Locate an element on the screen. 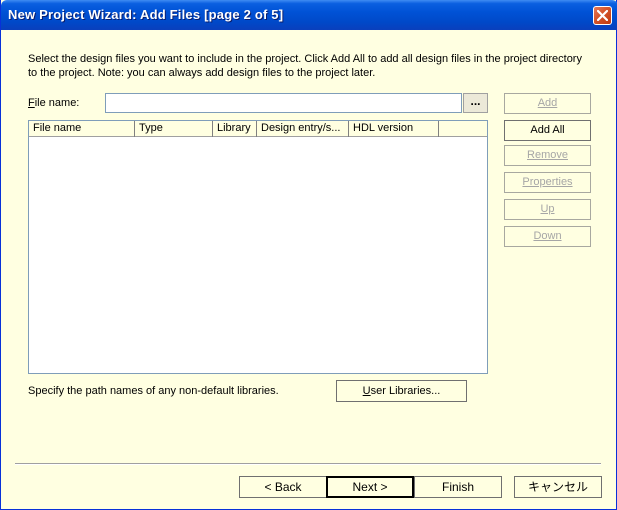 The height and width of the screenshot is (510, 617). close-icon is located at coordinates (602, 15).